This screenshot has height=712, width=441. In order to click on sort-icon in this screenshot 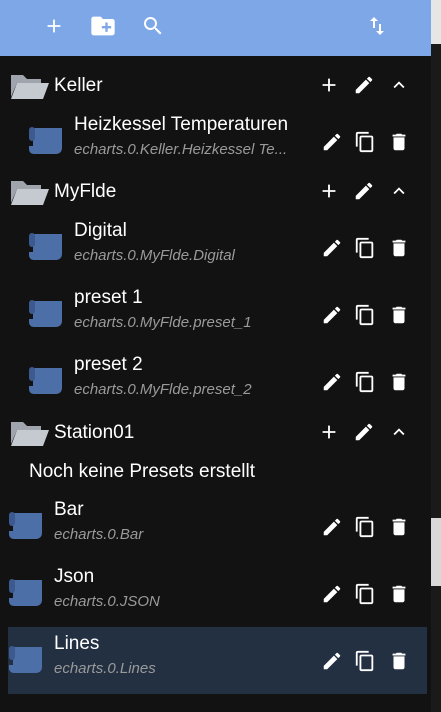, I will do `click(377, 26)`.